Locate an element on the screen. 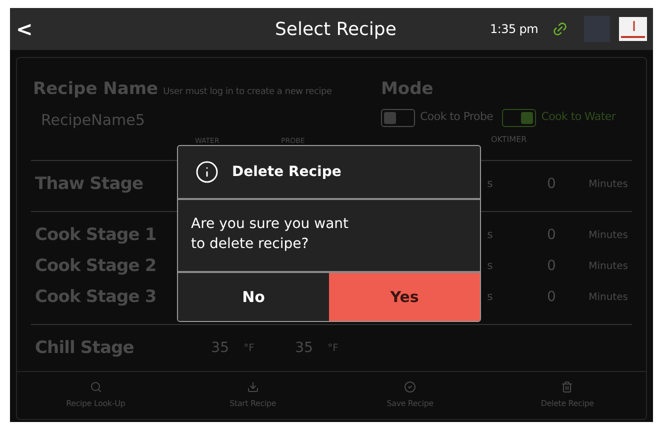  toolbar-button: Start Recipe is located at coordinates (253, 395).